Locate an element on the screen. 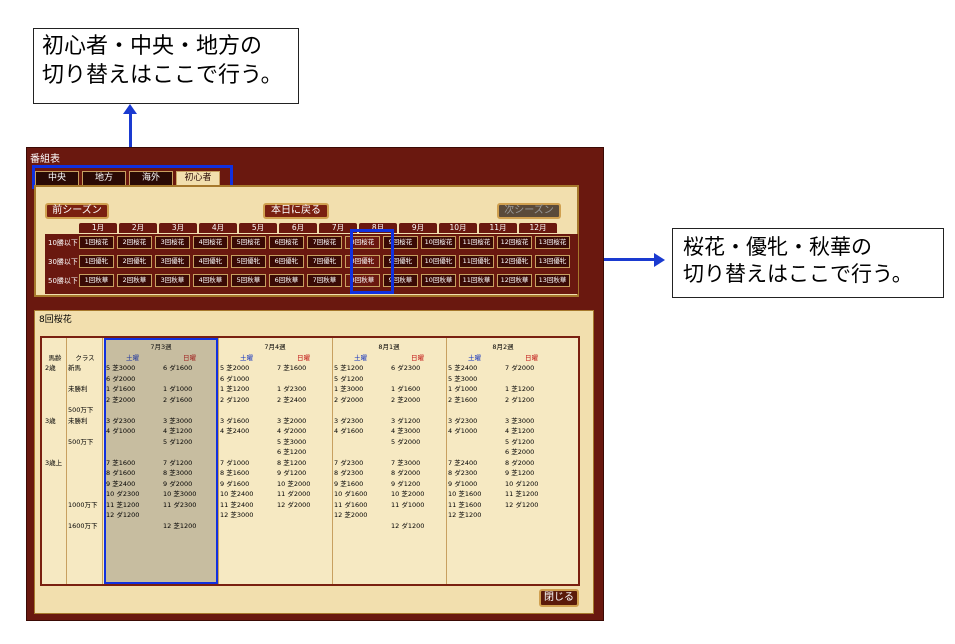  race-entry: 4 芝3000 is located at coordinates (406, 431).